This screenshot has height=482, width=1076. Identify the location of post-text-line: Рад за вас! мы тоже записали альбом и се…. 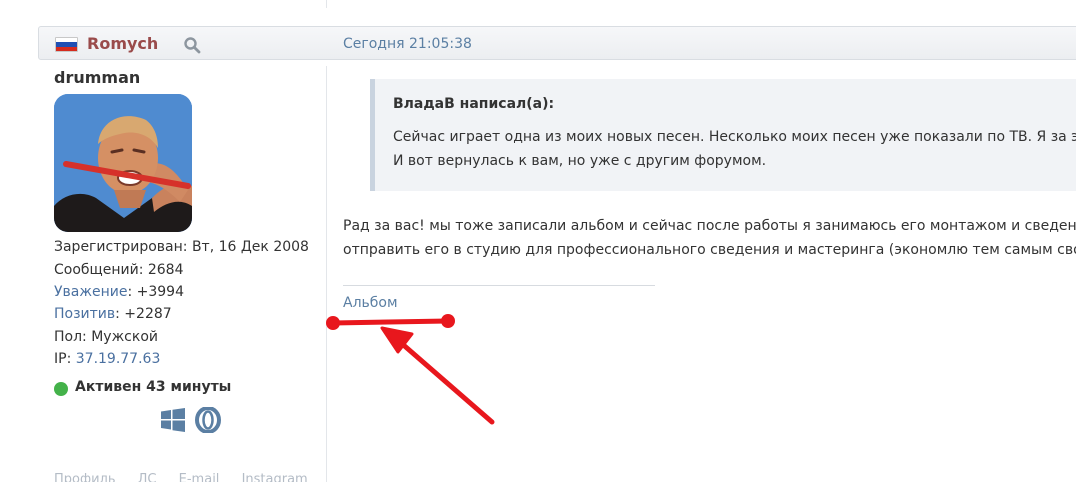
(709, 226).